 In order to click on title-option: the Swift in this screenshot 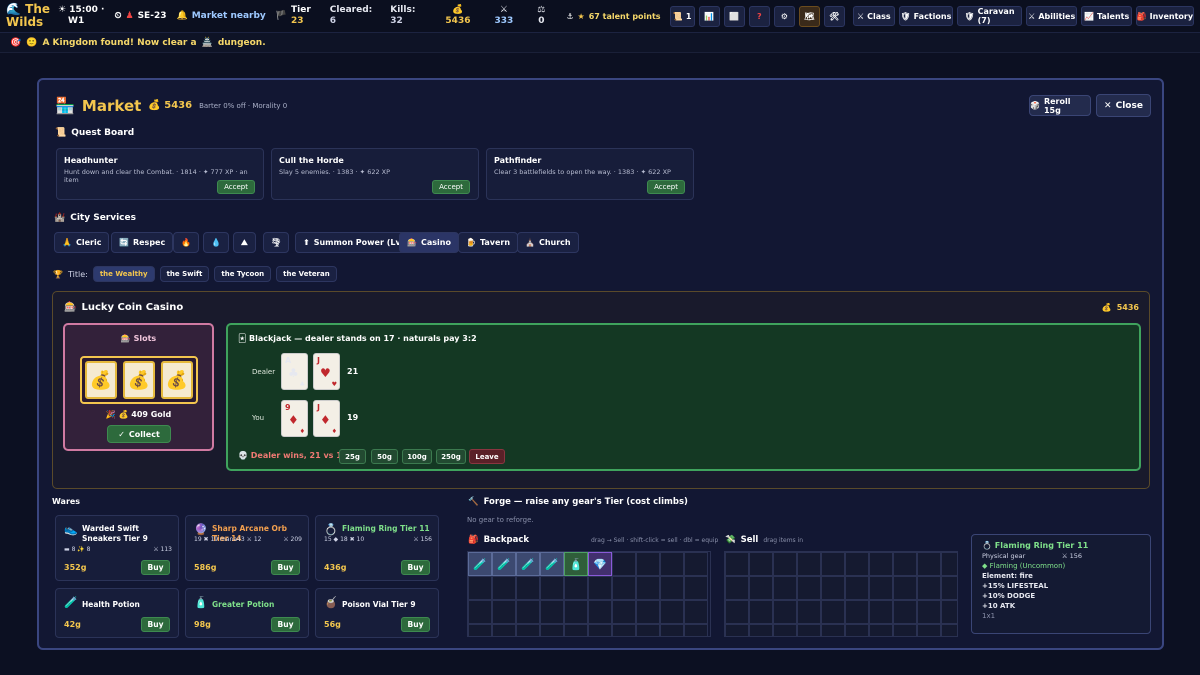, I will do `click(184, 274)`.